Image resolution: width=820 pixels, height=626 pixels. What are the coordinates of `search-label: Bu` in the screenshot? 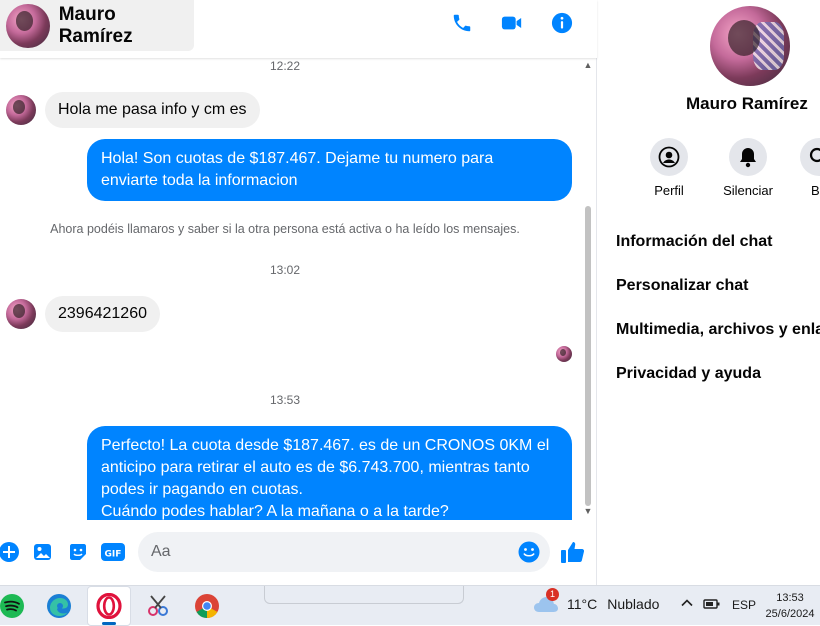 It's located at (815, 190).